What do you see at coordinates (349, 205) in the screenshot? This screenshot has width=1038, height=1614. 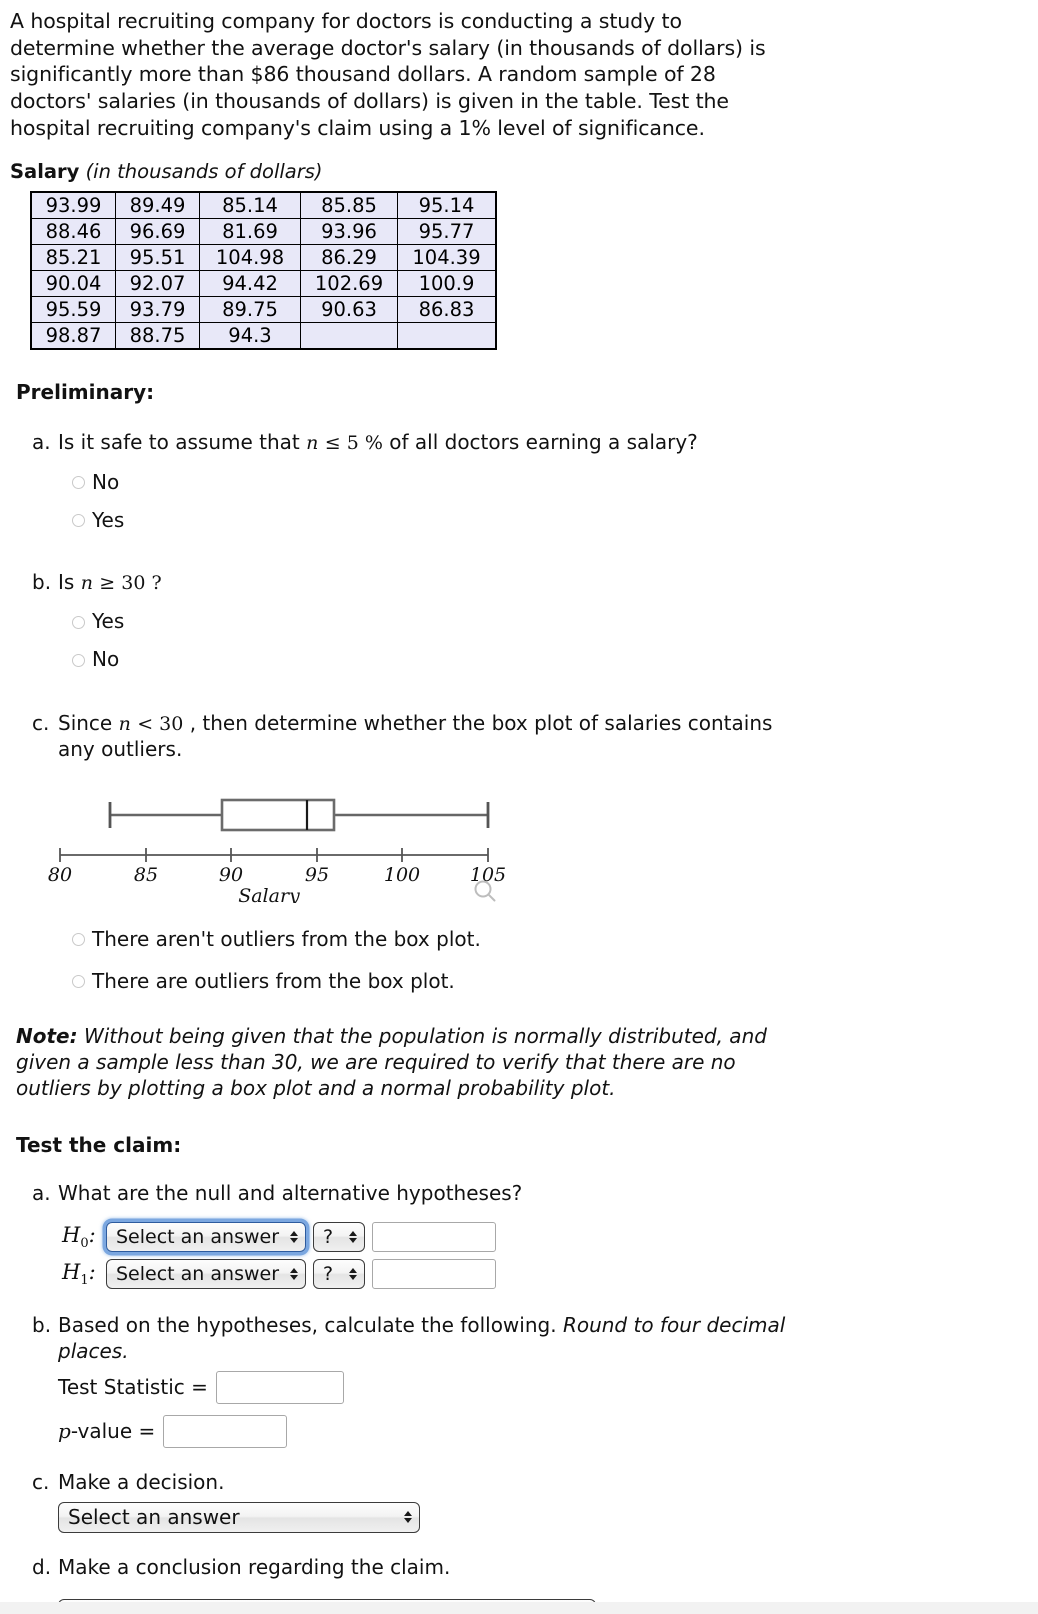 I see `table-cell: 85.85` at bounding box center [349, 205].